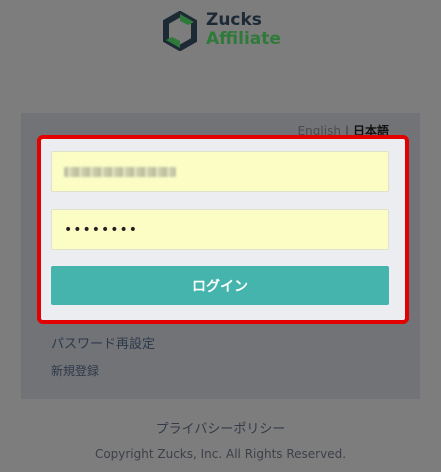 This screenshot has height=472, width=441. I want to click on password-value: ••••••••, so click(101, 229).